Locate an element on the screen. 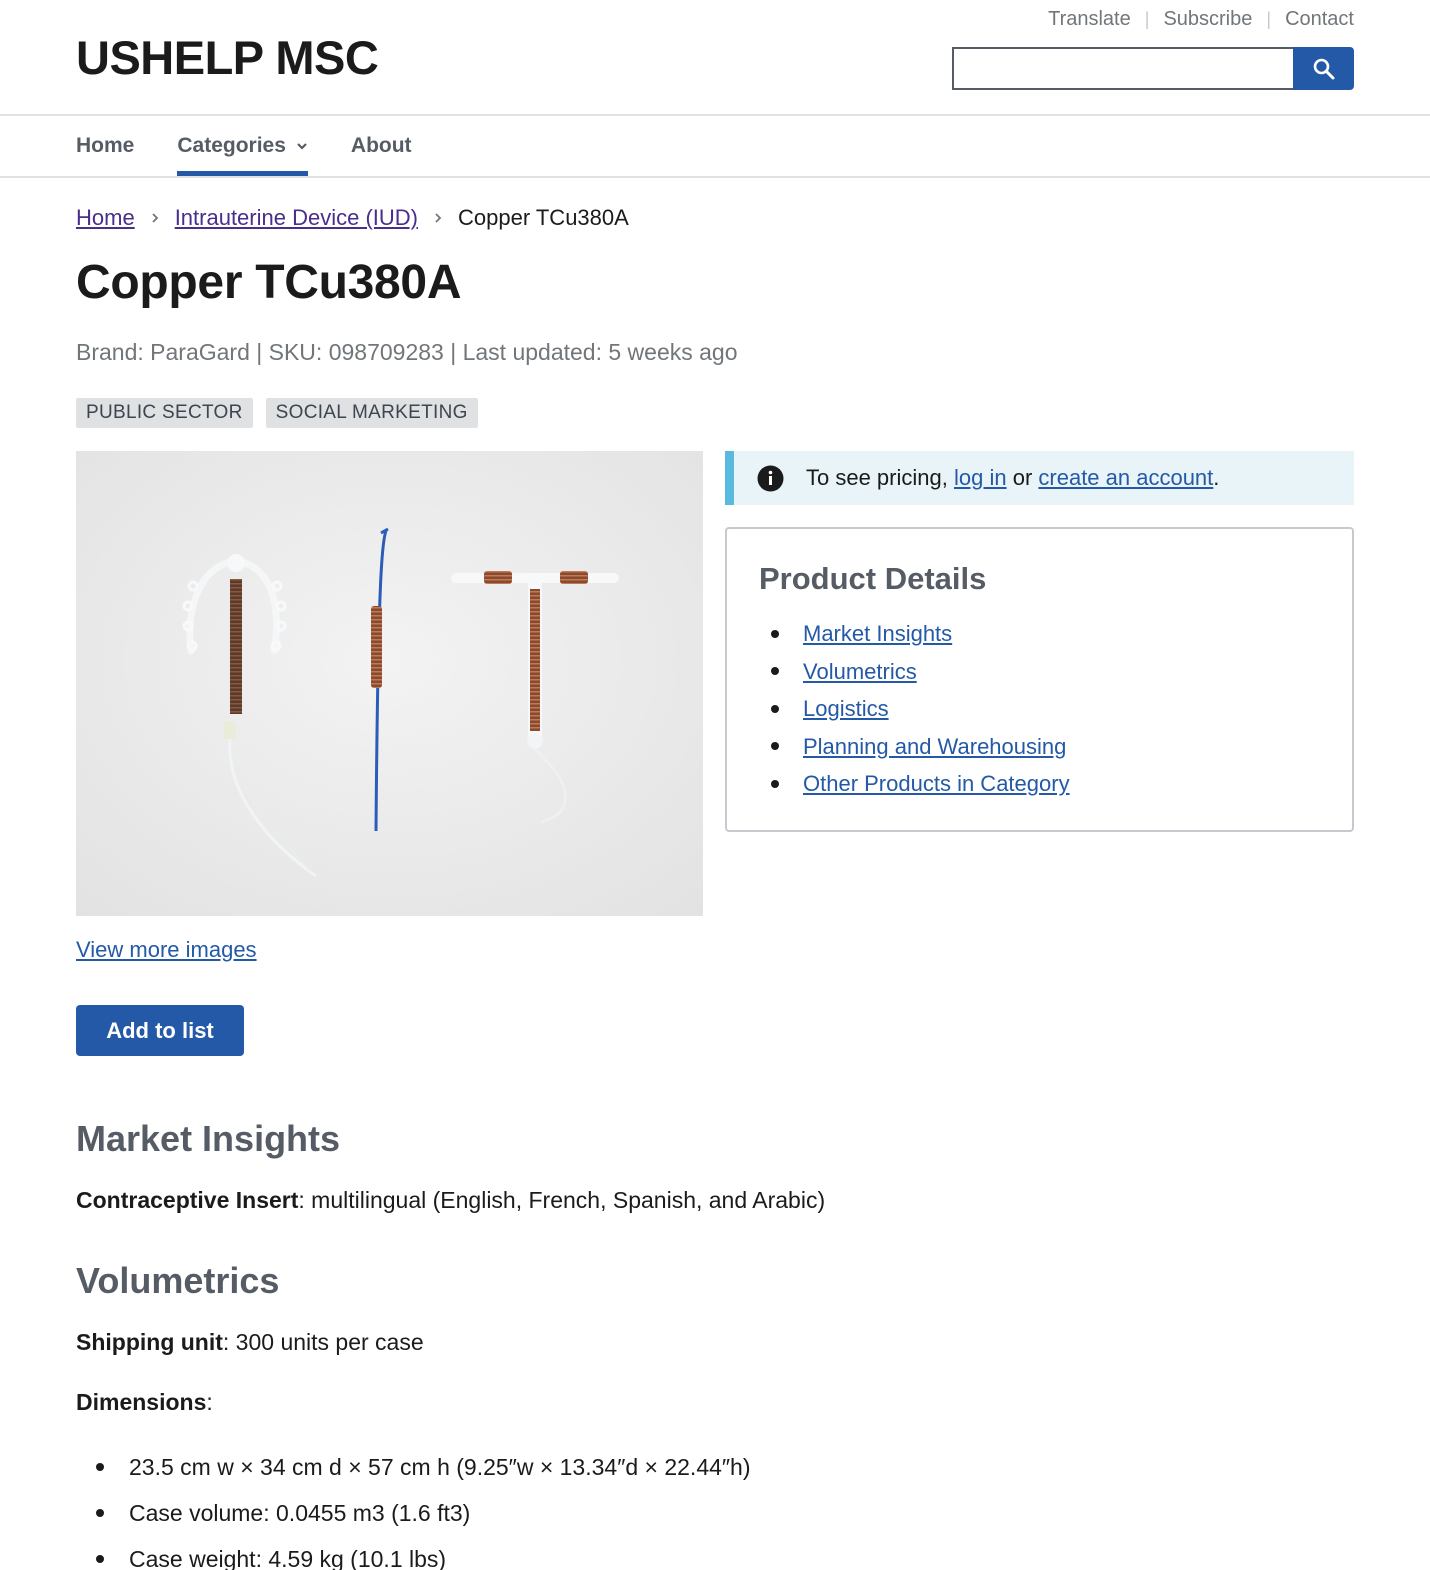  product-details-heading: Product Details is located at coordinates (873, 578).